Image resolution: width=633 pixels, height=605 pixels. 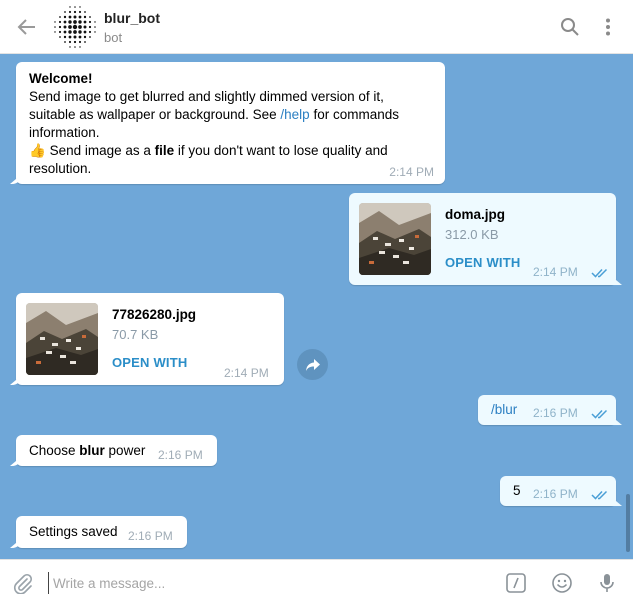 What do you see at coordinates (113, 37) in the screenshot?
I see `chat-subtitle: bot` at bounding box center [113, 37].